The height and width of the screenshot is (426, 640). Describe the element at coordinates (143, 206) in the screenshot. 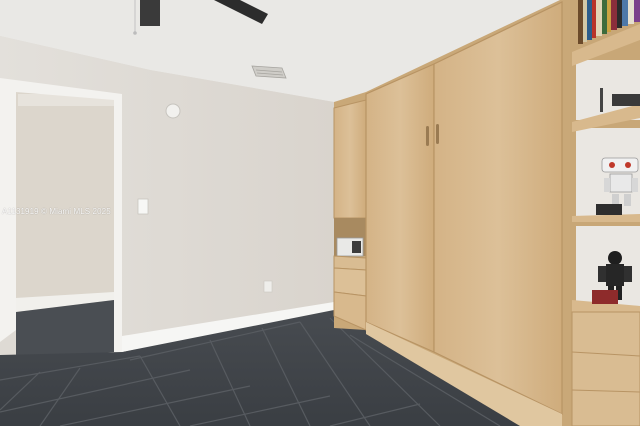

I see `light-switch` at that location.